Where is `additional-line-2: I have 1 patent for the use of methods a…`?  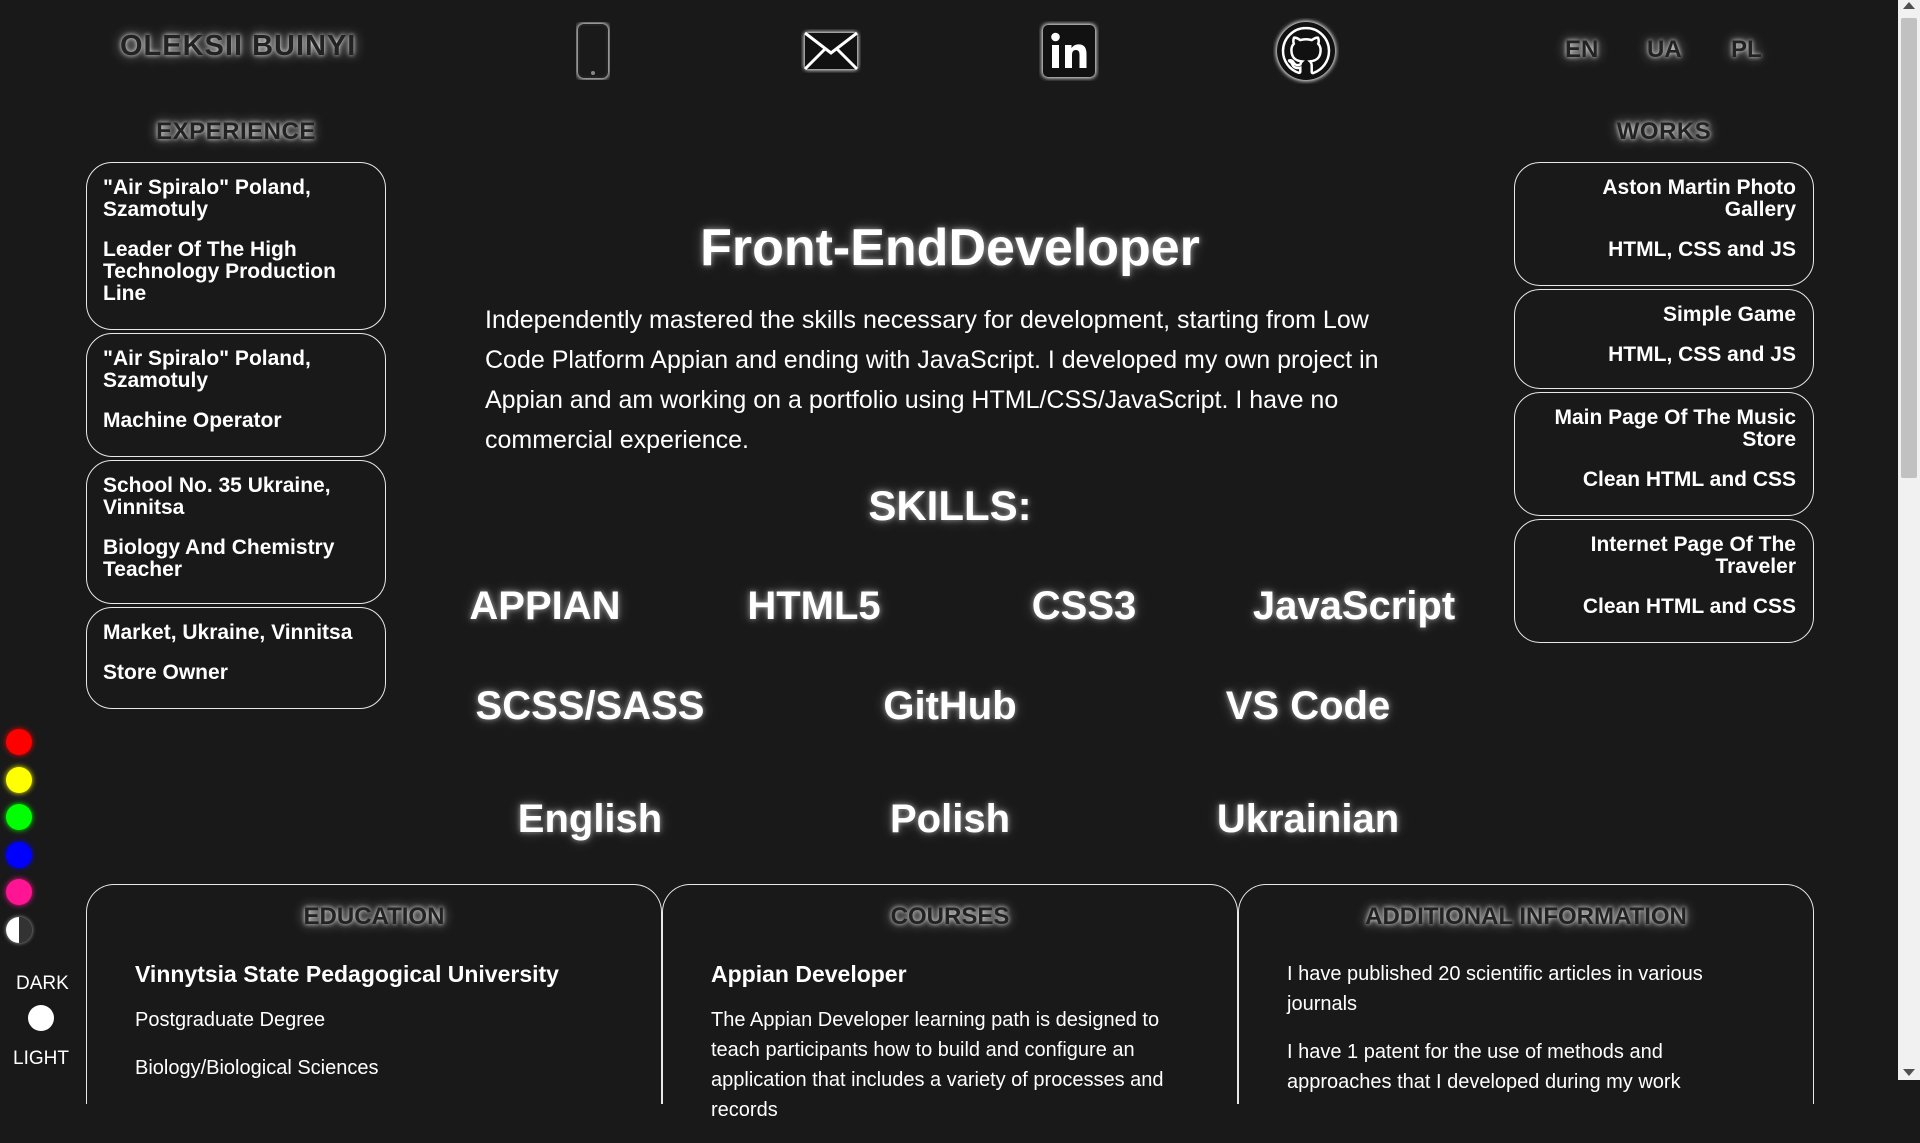
additional-line-2: I have 1 patent for the use of methods a… is located at coordinates (1484, 1067).